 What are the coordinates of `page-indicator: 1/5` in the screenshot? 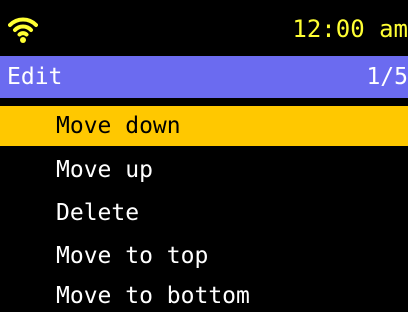 It's located at (387, 77).